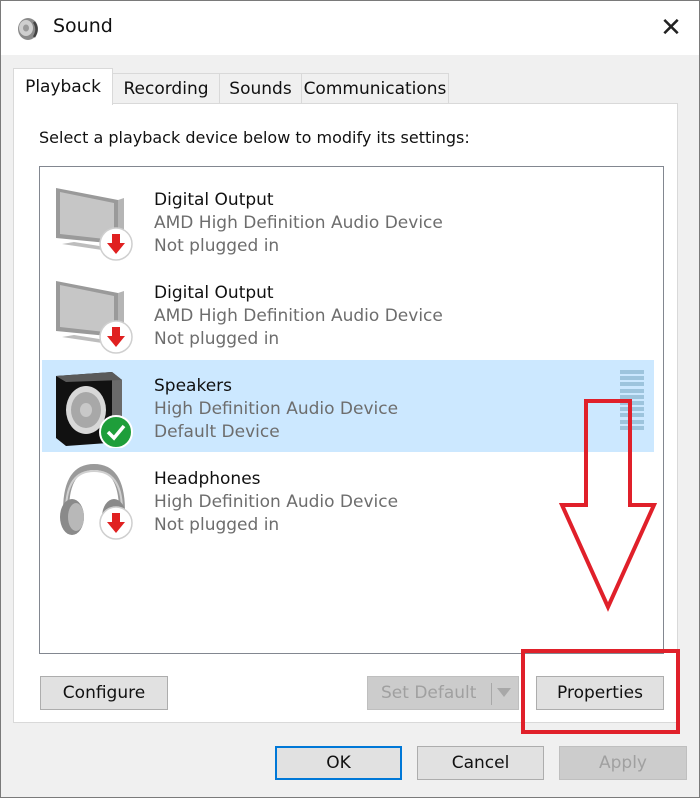  What do you see at coordinates (480, 763) in the screenshot?
I see `cancel-button: Cancel` at bounding box center [480, 763].